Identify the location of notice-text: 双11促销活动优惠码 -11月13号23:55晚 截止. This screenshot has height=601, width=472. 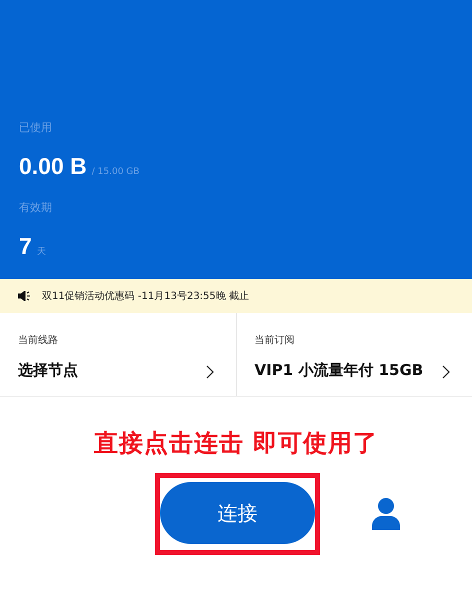
(145, 296).